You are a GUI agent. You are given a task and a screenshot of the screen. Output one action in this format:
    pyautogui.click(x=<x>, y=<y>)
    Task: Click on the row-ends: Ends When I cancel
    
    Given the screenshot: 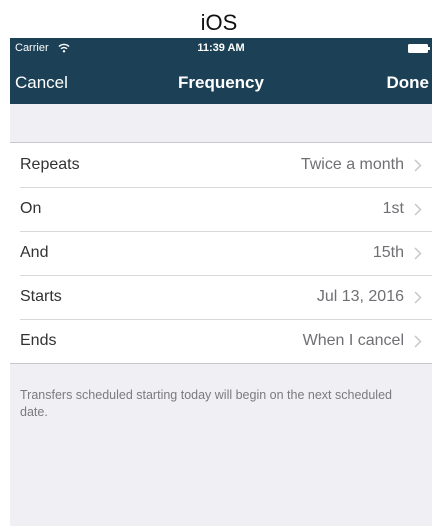 What is the action you would take?
    pyautogui.click(x=221, y=341)
    